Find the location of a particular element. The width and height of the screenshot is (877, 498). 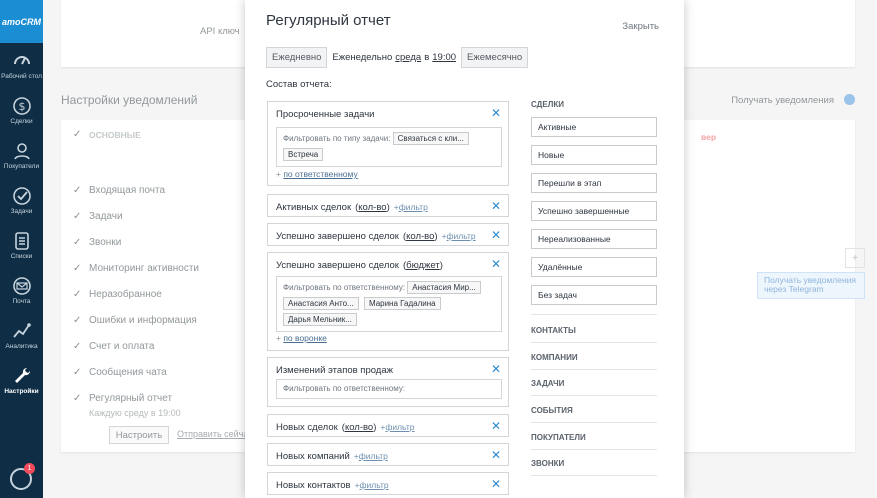

notification-row: ✓ Задачи is located at coordinates (98, 216).